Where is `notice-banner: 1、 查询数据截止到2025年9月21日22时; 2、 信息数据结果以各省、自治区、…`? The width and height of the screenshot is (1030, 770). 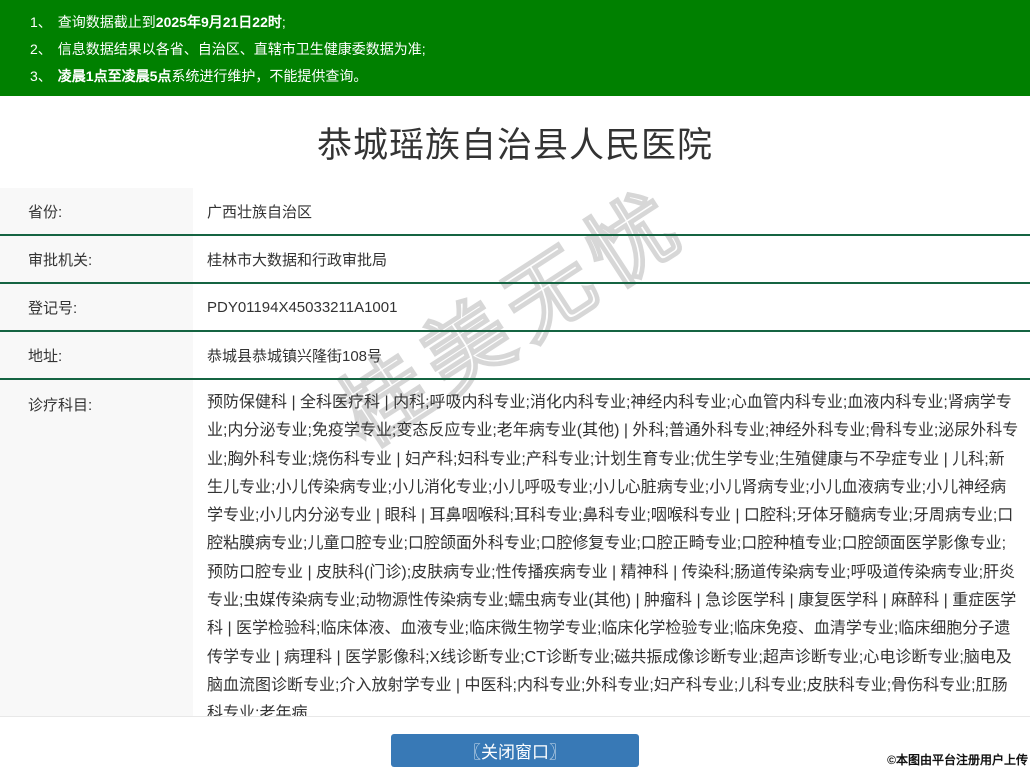 notice-banner: 1、 查询数据截止到2025年9月21日22时; 2、 信息数据结果以各省、自治区、… is located at coordinates (515, 48).